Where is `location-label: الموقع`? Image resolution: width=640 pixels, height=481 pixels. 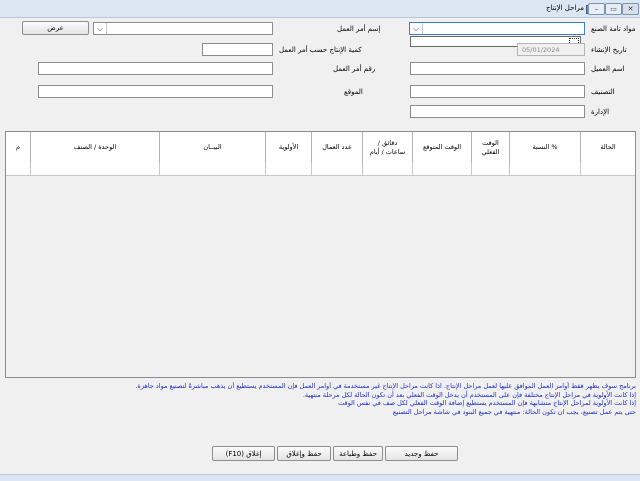 location-label: الموقع is located at coordinates (353, 92).